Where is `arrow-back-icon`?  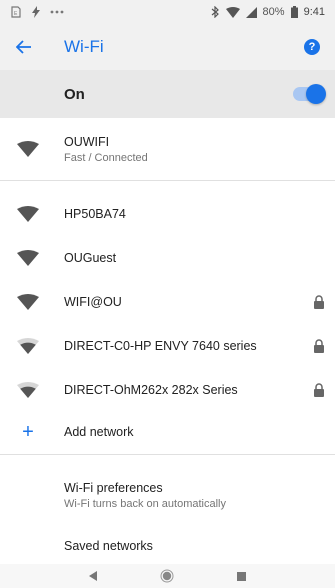 arrow-back-icon is located at coordinates (23, 47).